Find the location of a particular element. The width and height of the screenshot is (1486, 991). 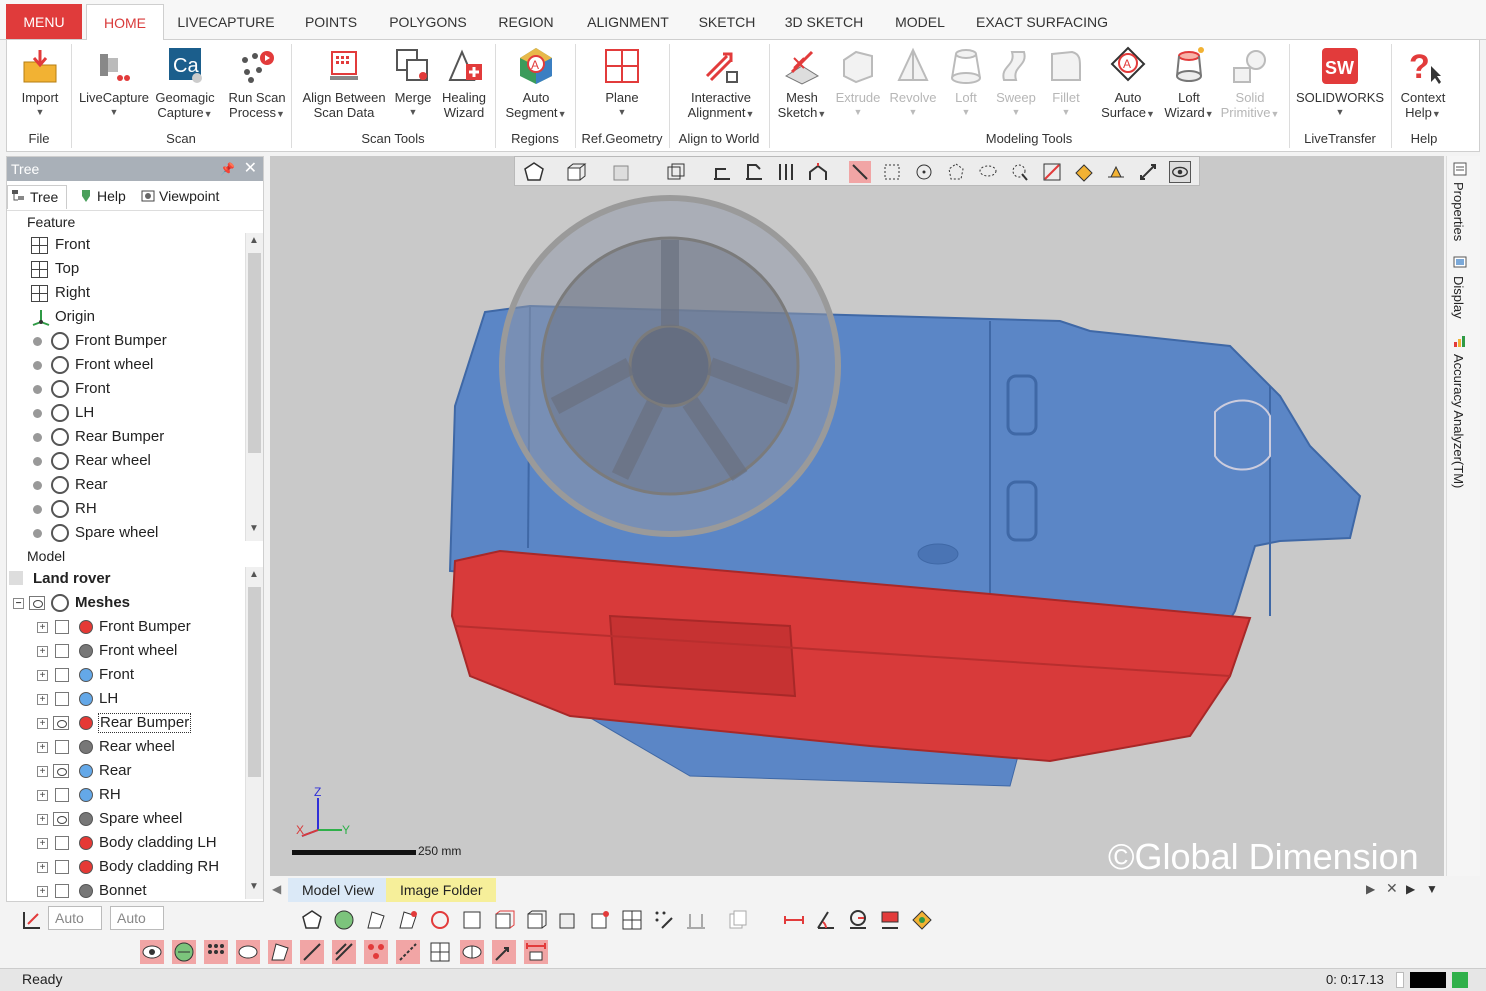

show-planes-icon is located at coordinates (440, 952).